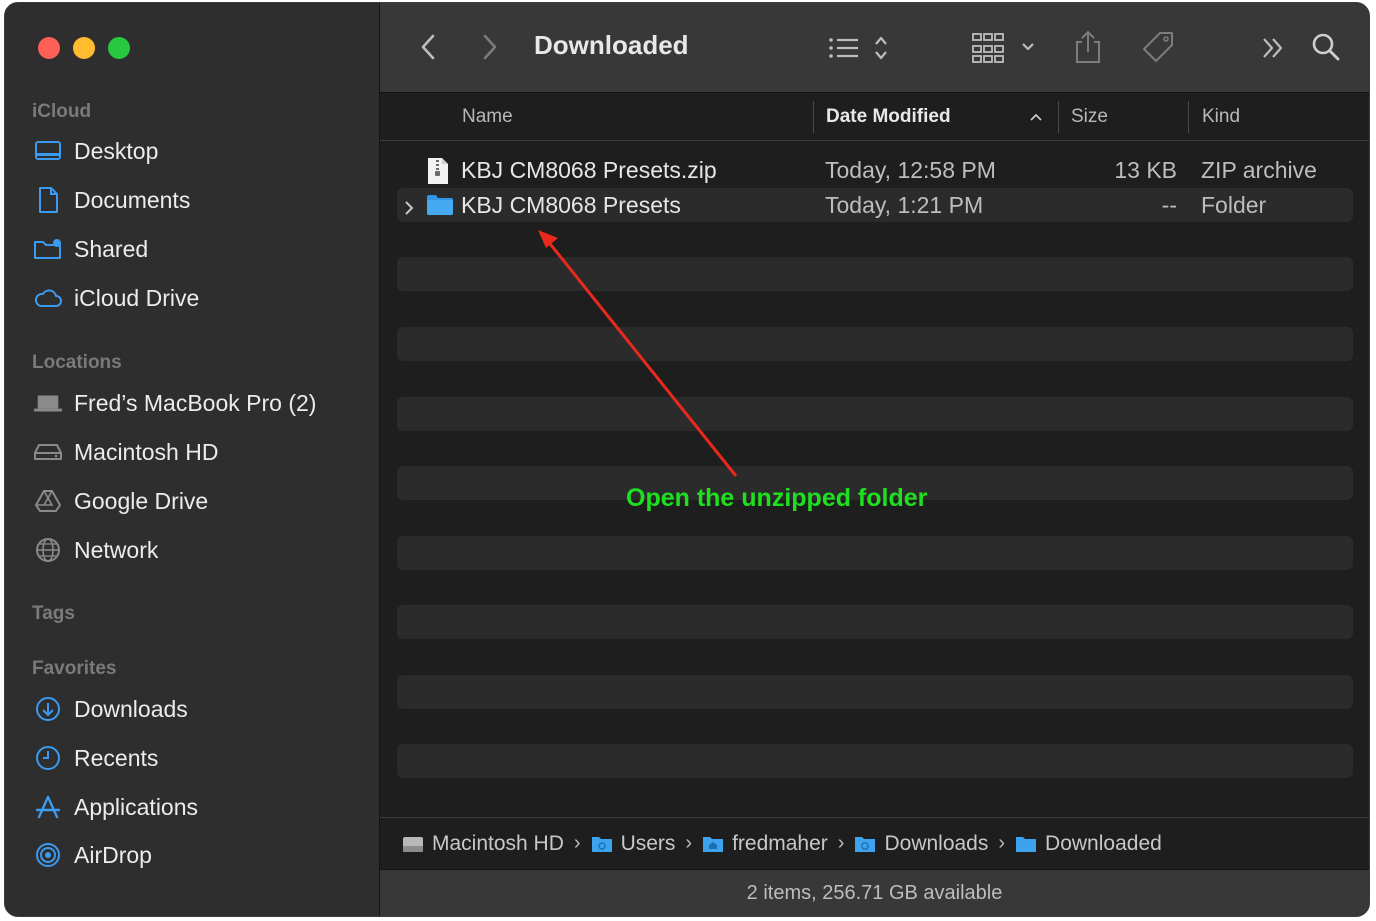 The image size is (1376, 921). I want to click on file-date: Today, 12:58 PM, so click(910, 169).